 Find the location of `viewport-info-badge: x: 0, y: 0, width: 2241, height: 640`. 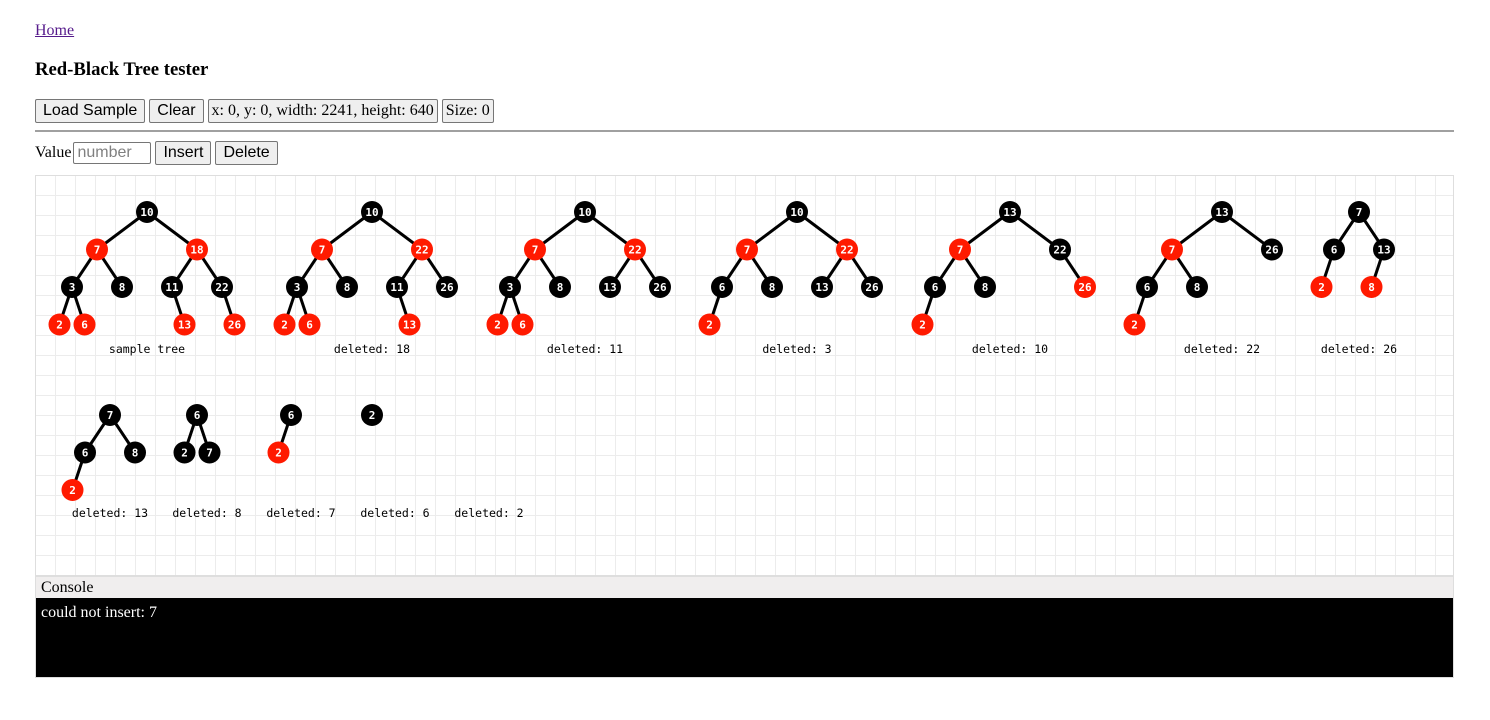

viewport-info-badge: x: 0, y: 0, width: 2241, height: 640 is located at coordinates (322, 111).